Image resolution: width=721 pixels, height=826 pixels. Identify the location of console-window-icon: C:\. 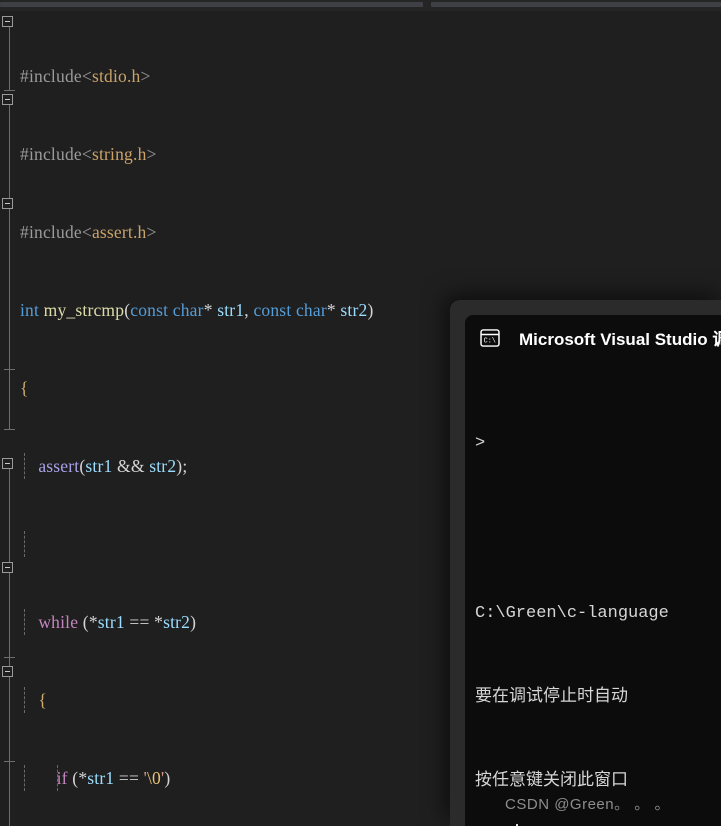
(490, 337).